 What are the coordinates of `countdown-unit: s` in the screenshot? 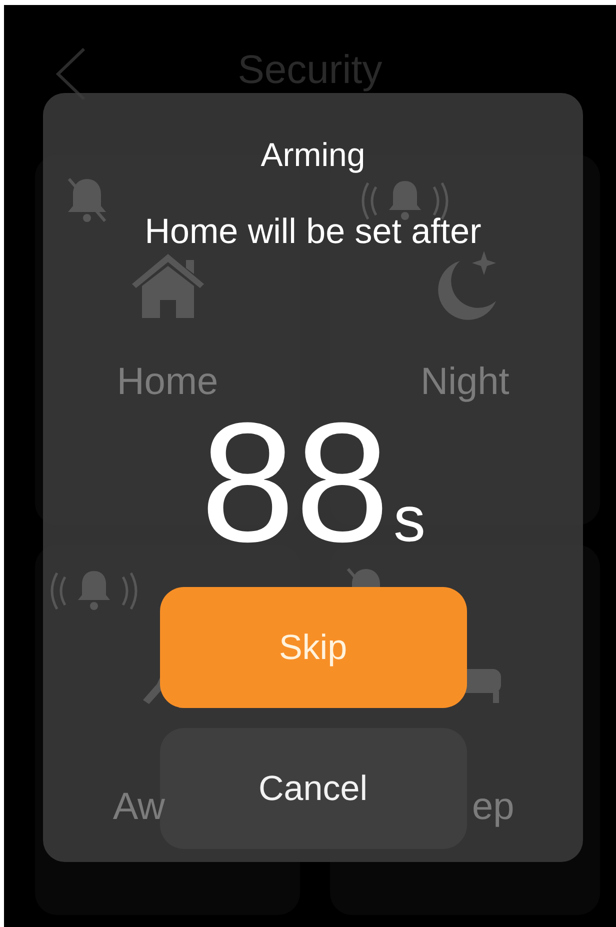 It's located at (410, 519).